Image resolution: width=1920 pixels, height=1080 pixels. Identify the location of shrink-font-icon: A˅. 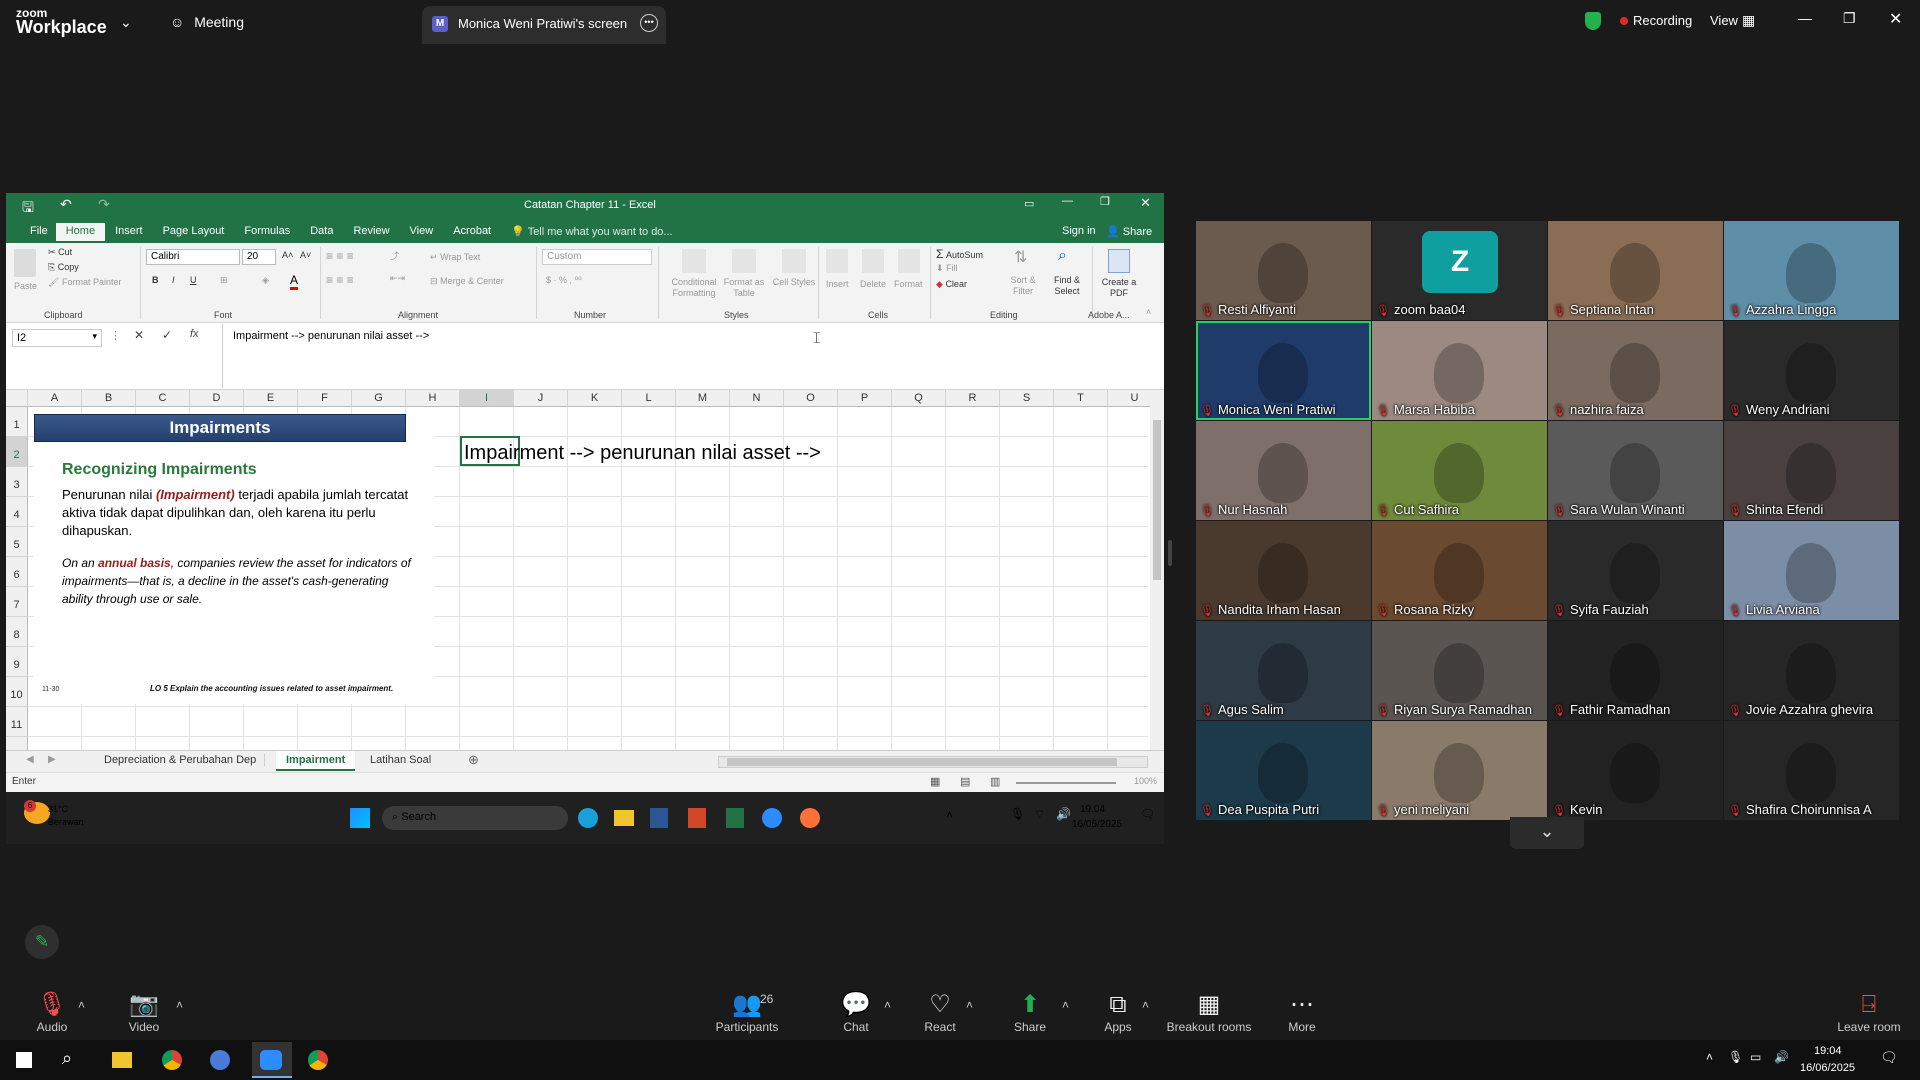
(305, 255).